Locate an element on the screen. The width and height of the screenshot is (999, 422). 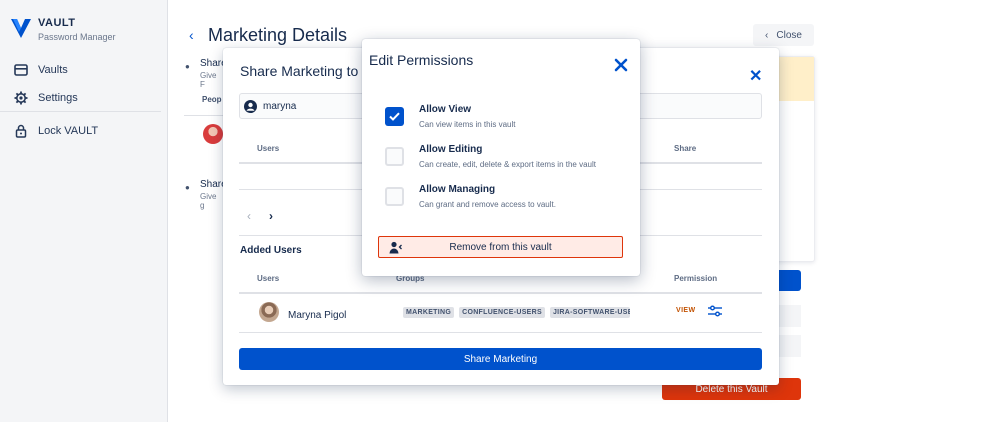
remove-from-vault-button: Remove from this vault is located at coordinates (500, 247).